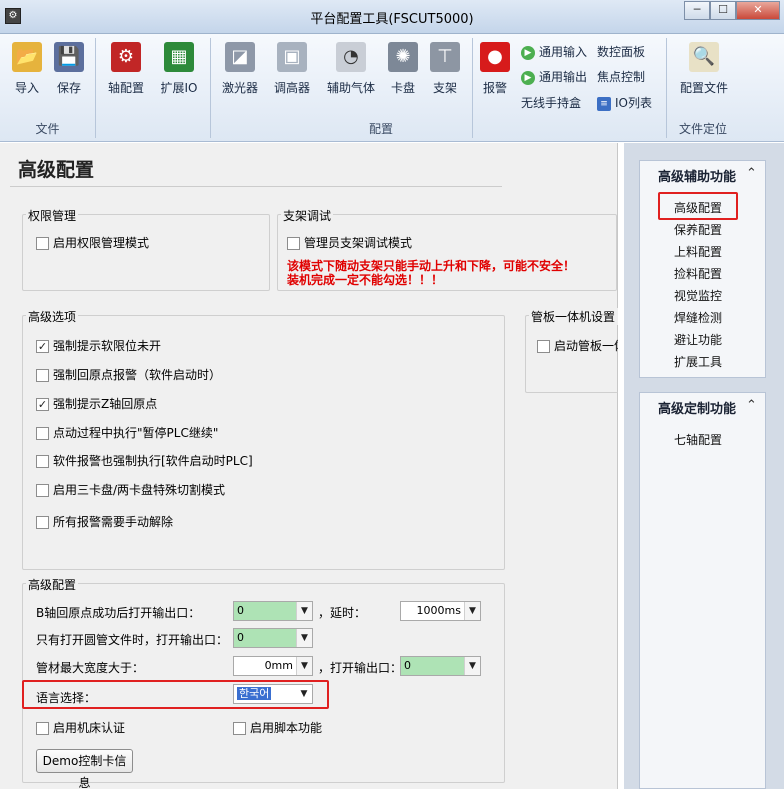 The image size is (784, 789). I want to click on height-controller-icon: ▣, so click(292, 57).